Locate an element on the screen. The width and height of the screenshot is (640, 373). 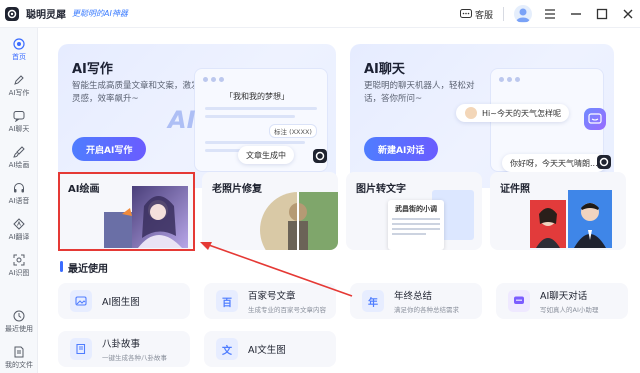
scan-icon is located at coordinates (19, 260).